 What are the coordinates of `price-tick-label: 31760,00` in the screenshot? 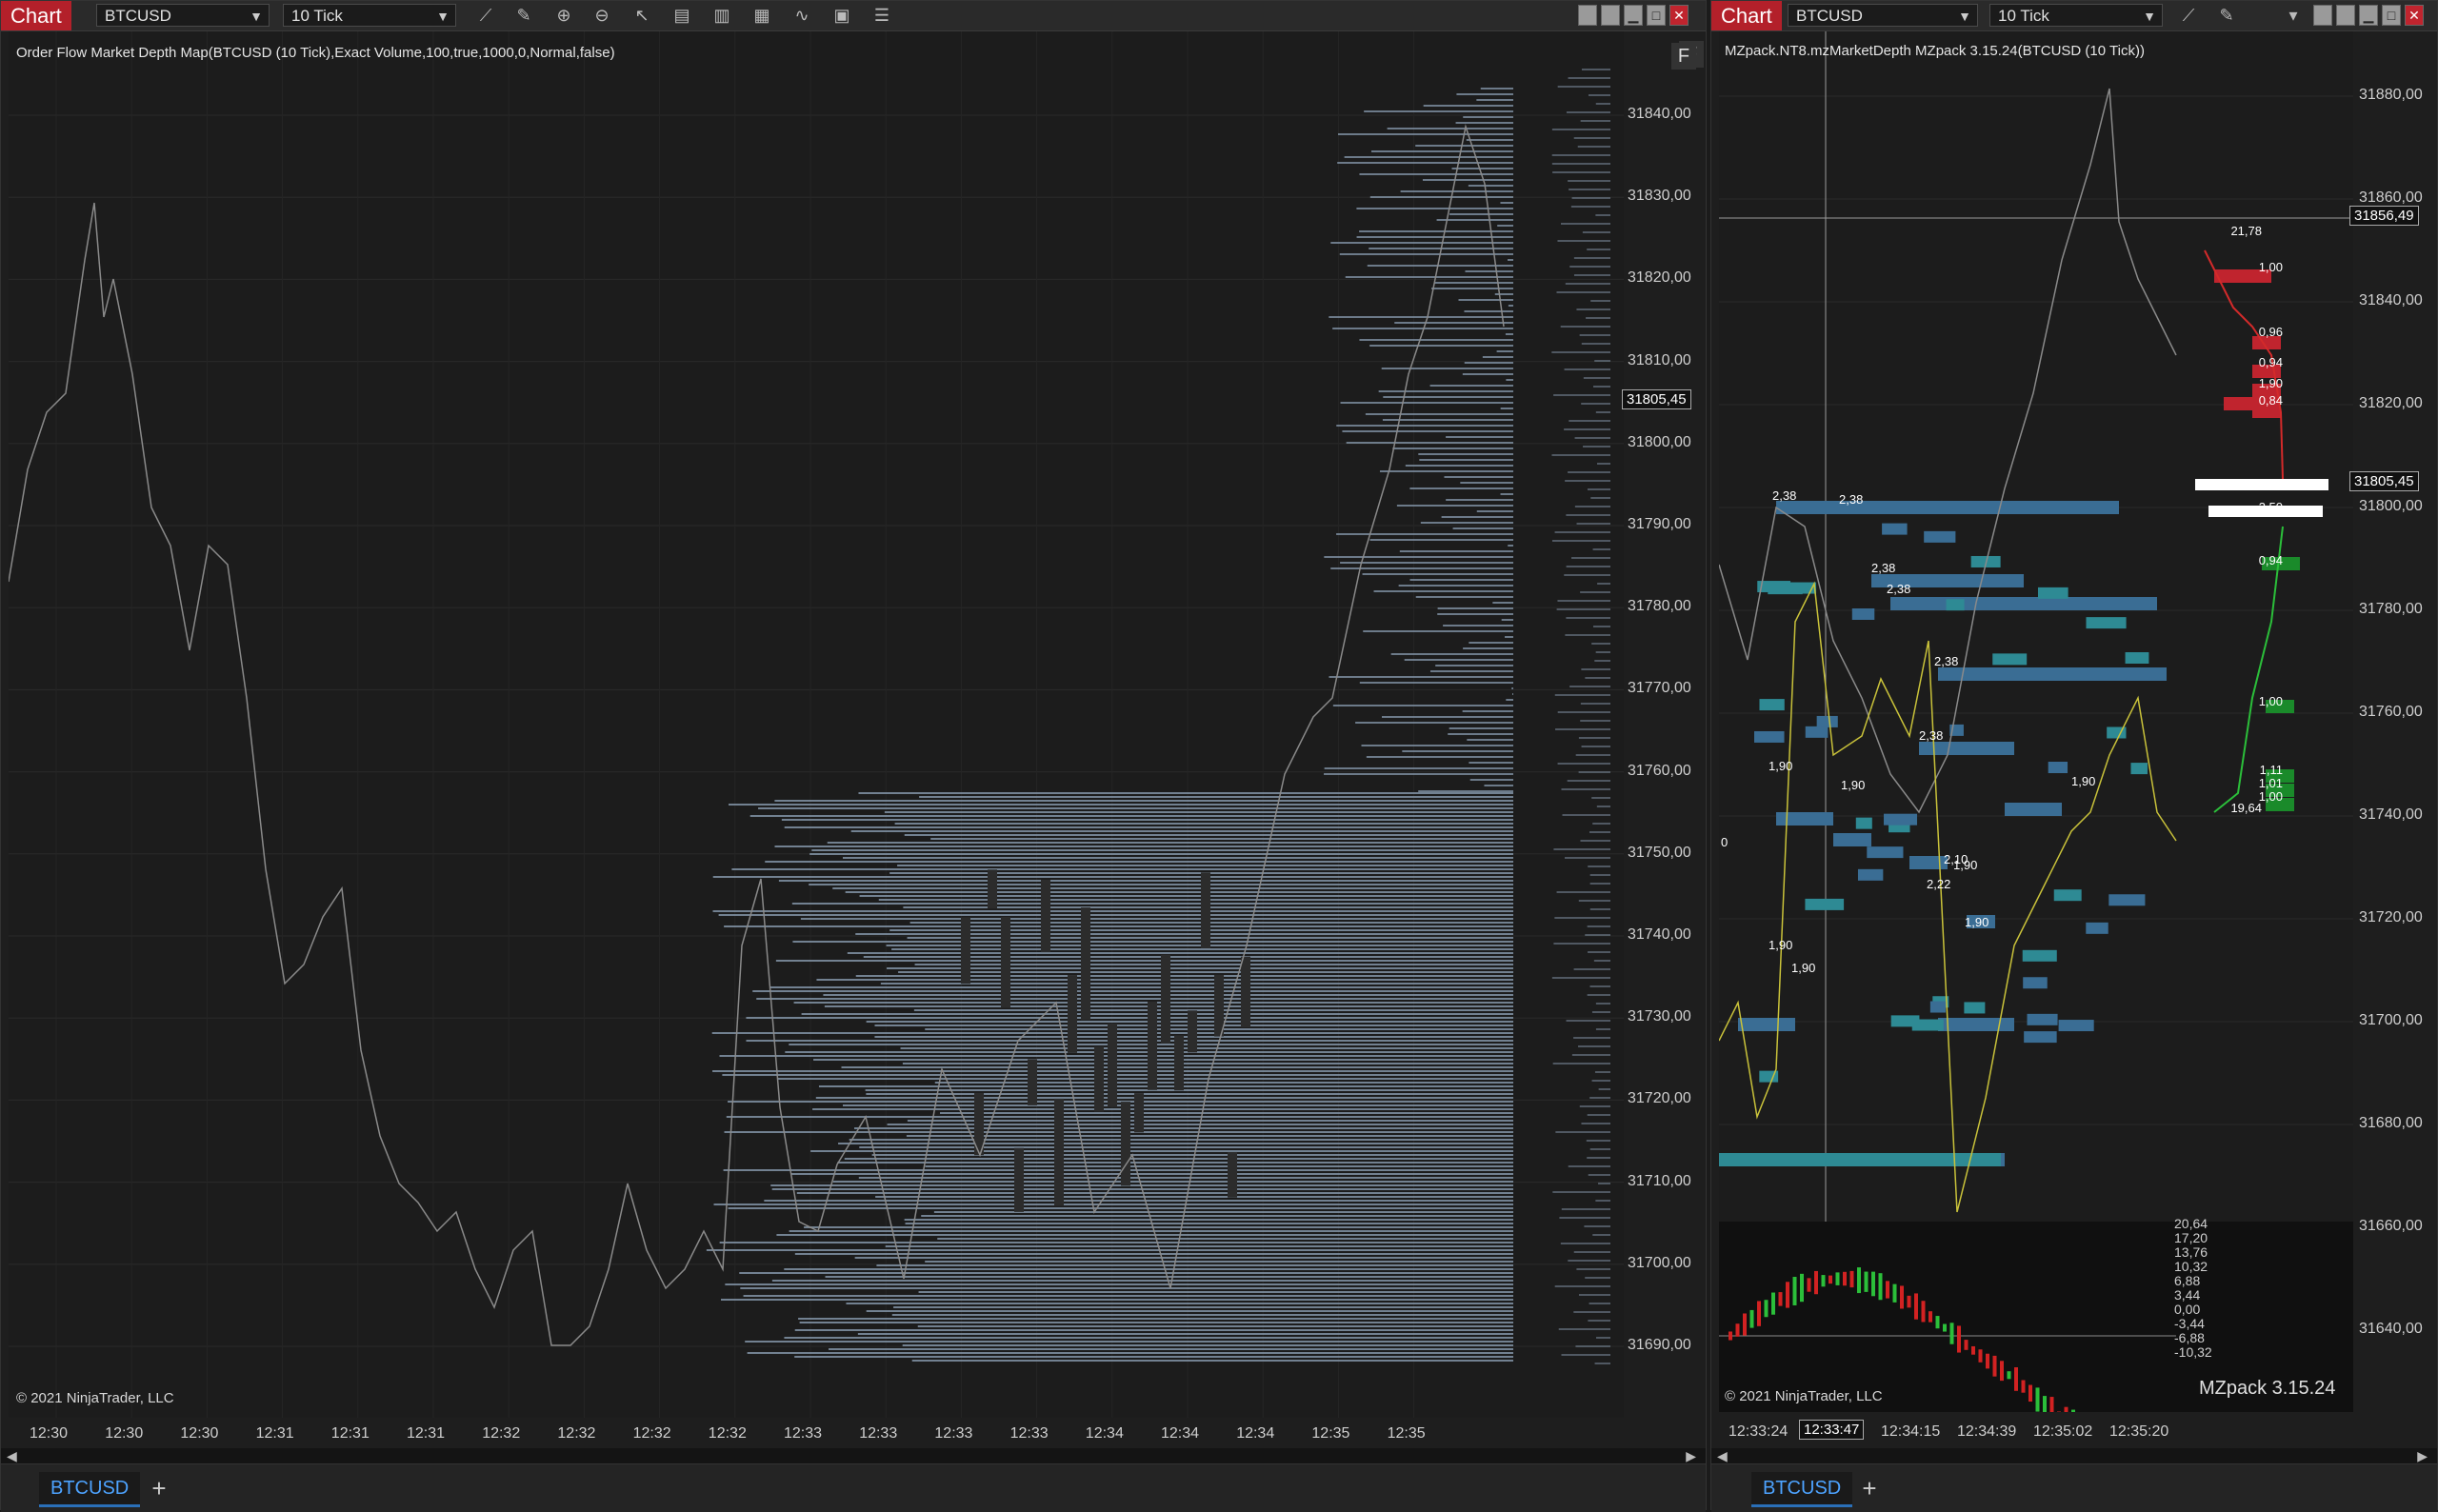 It's located at (2391, 712).